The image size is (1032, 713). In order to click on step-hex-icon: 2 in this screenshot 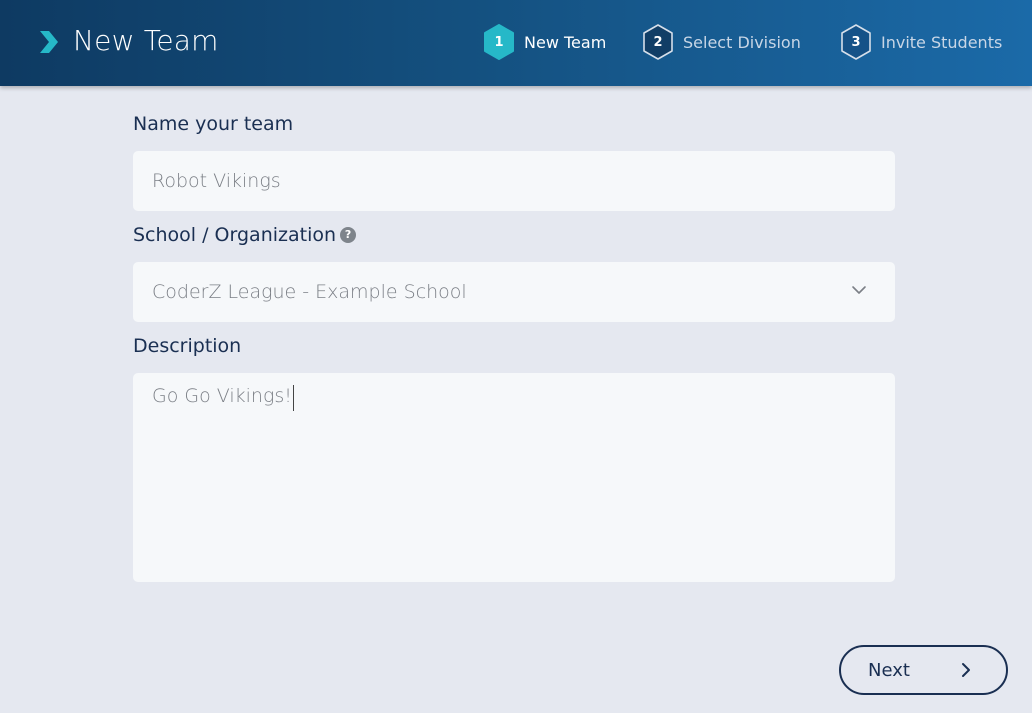, I will do `click(658, 42)`.